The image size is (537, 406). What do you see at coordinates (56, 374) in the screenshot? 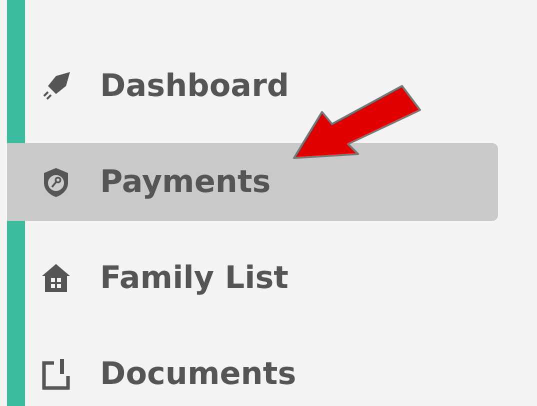
I see `document-icon` at bounding box center [56, 374].